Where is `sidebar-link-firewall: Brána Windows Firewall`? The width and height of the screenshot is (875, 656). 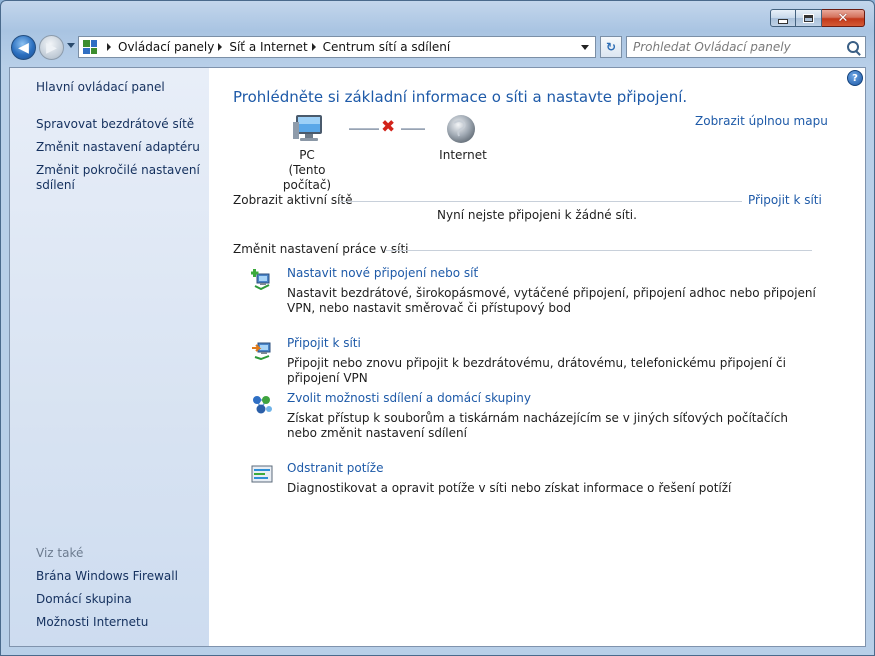 sidebar-link-firewall: Brána Windows Firewall is located at coordinates (118, 576).